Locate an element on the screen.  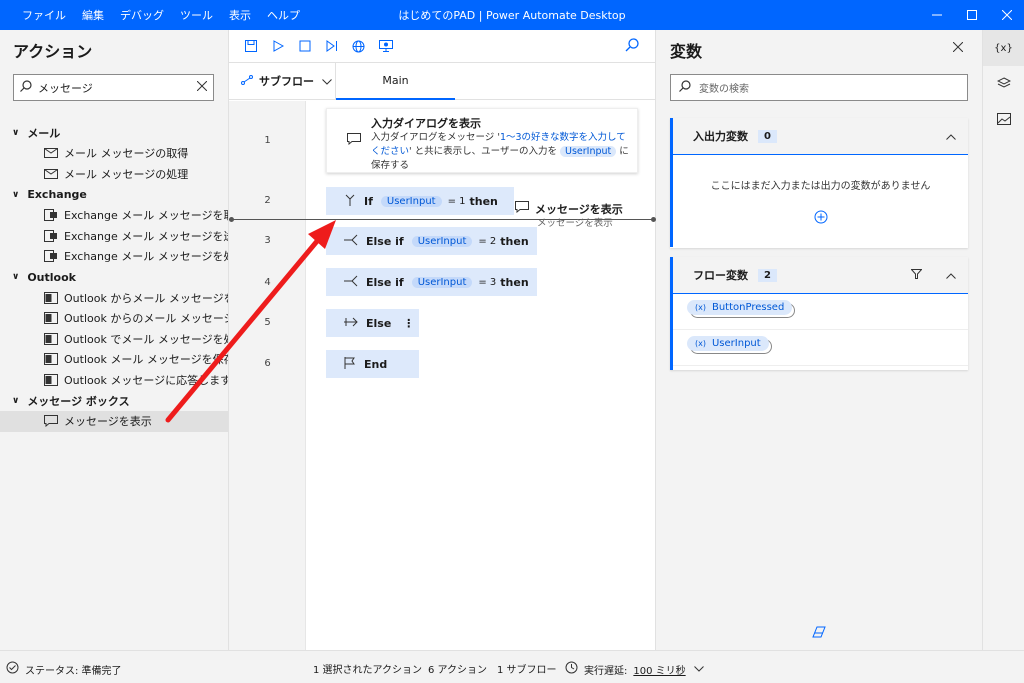
exchange-icon is located at coordinates (51, 215).